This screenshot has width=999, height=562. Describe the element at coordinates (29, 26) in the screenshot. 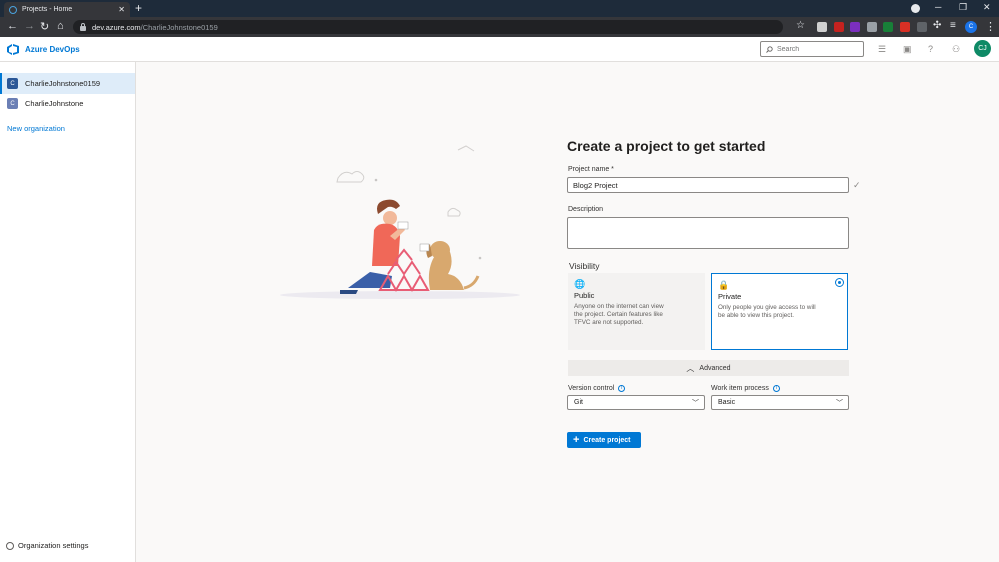

I see `forward-icon: →` at that location.